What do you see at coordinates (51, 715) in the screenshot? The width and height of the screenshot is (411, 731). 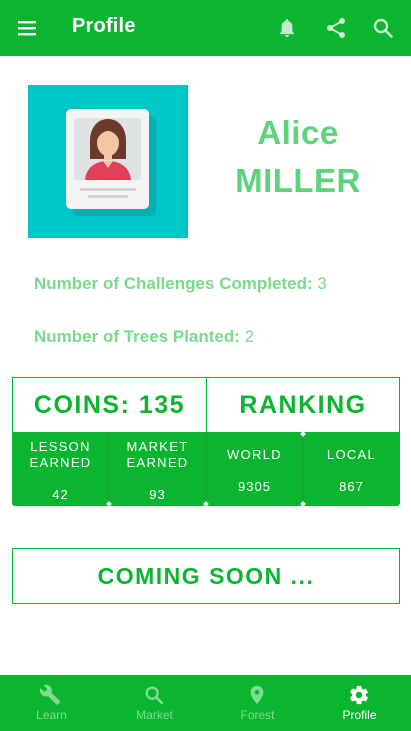 I see `nav-label: Learn` at bounding box center [51, 715].